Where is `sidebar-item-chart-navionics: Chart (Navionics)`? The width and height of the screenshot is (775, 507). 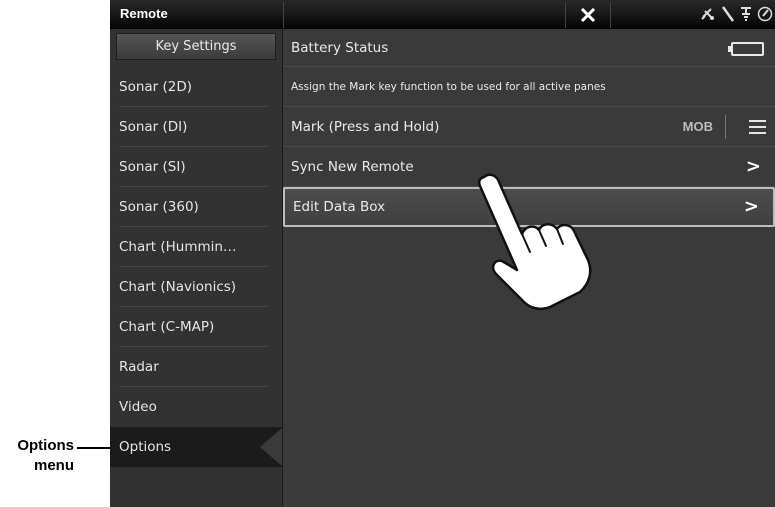 sidebar-item-chart-navionics: Chart (Navionics) is located at coordinates (196, 287).